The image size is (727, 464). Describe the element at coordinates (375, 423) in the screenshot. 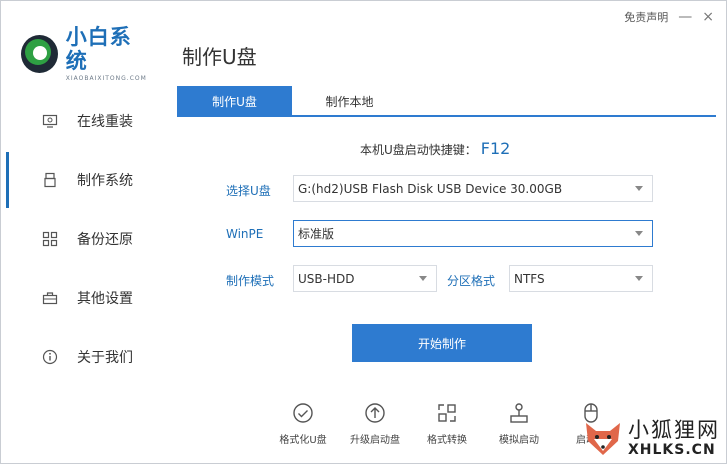

I see `tool-upgrade-boot-disk: 升级启动盘` at that location.